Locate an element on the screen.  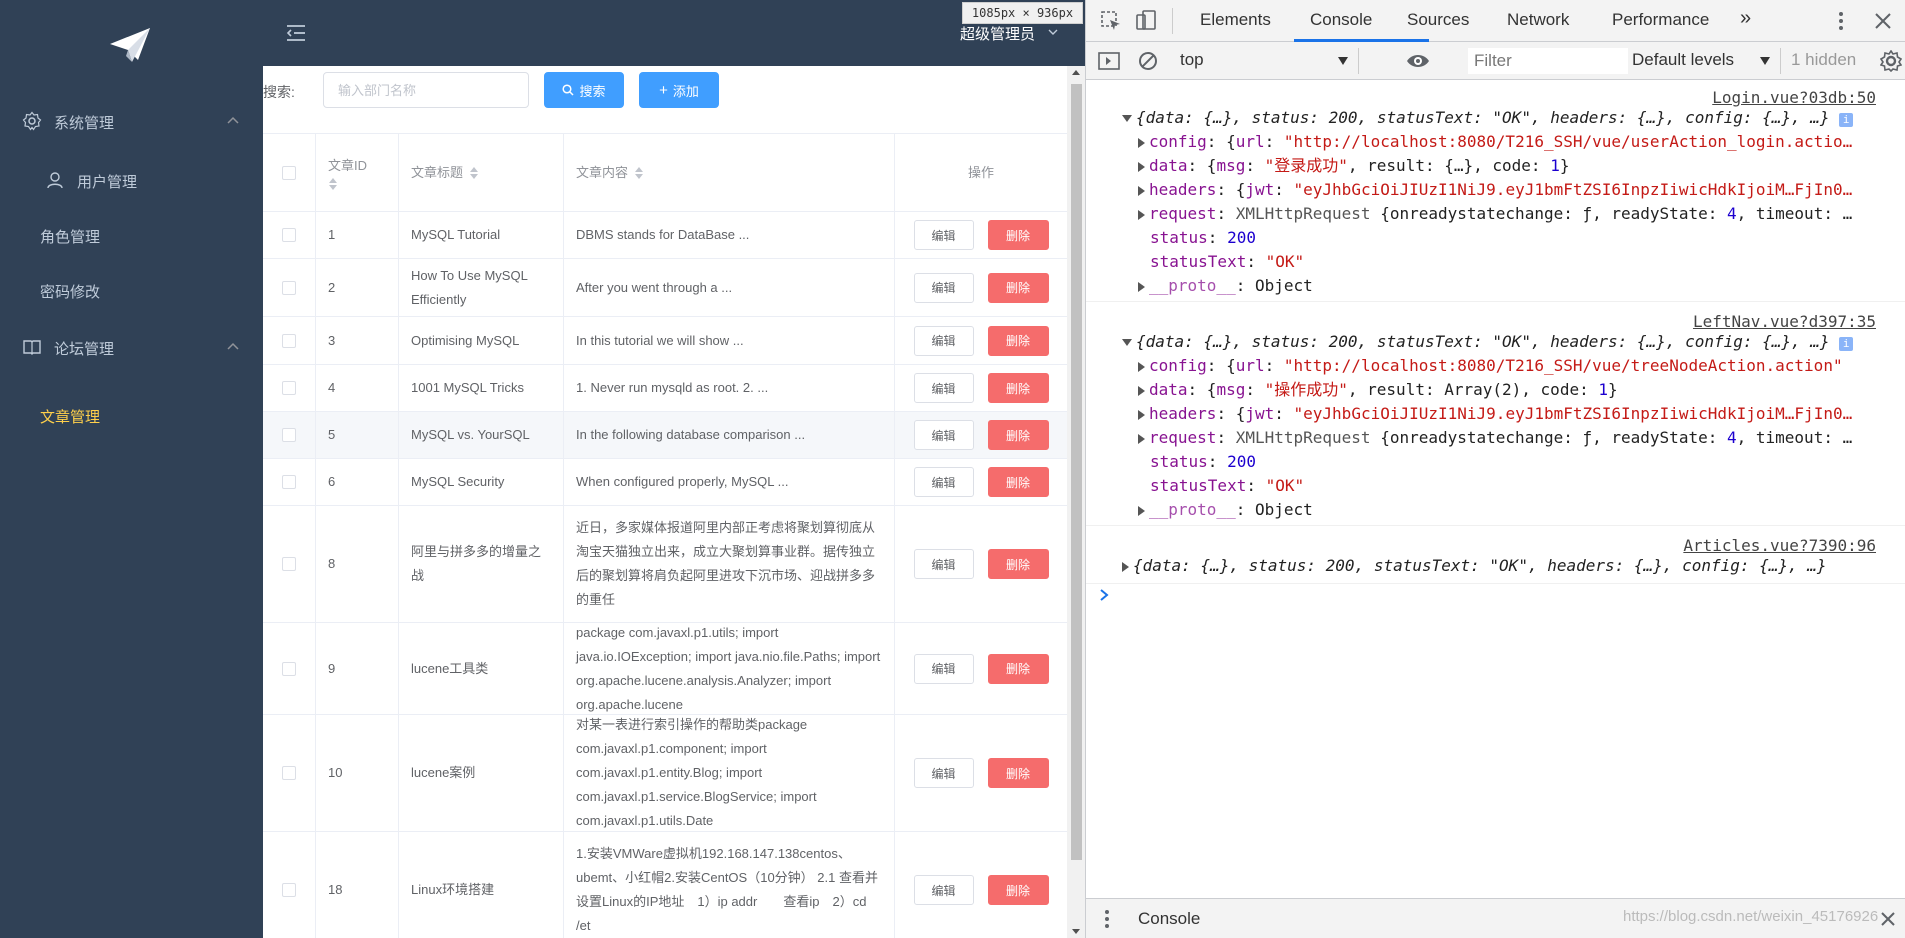
close-drawer-icon is located at coordinates (1888, 919).